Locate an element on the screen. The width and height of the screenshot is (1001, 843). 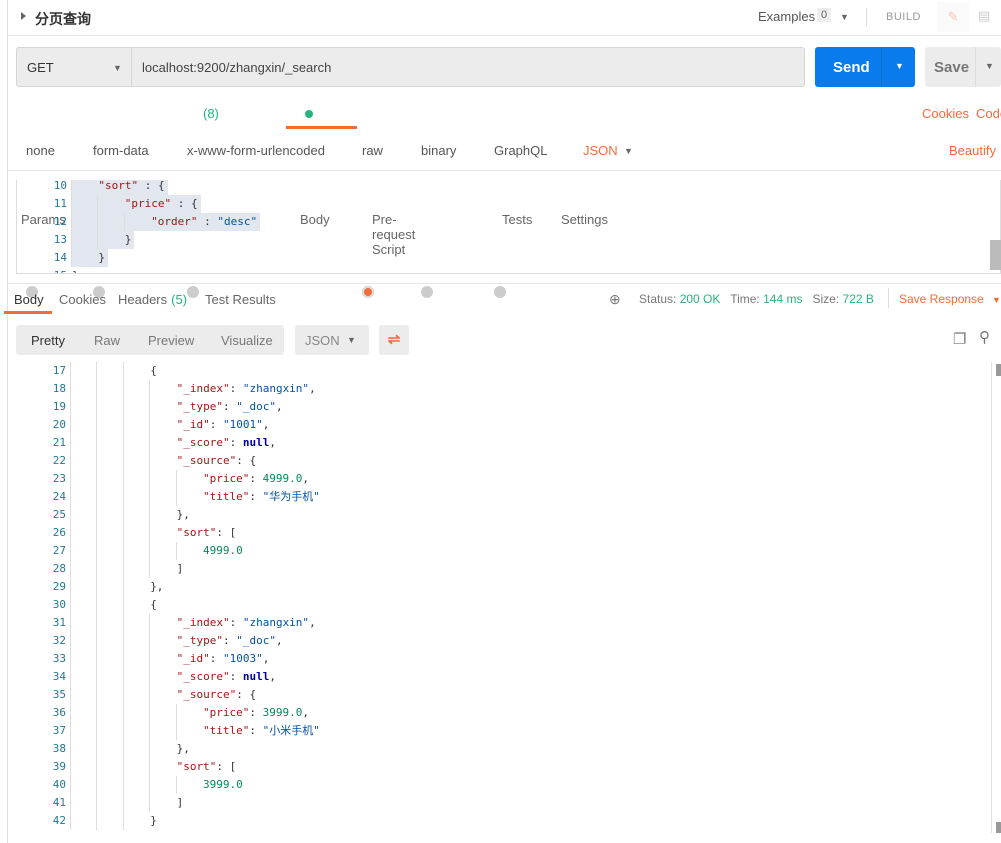
url-input: localhost:9200/zhangxin/_search is located at coordinates (236, 67).